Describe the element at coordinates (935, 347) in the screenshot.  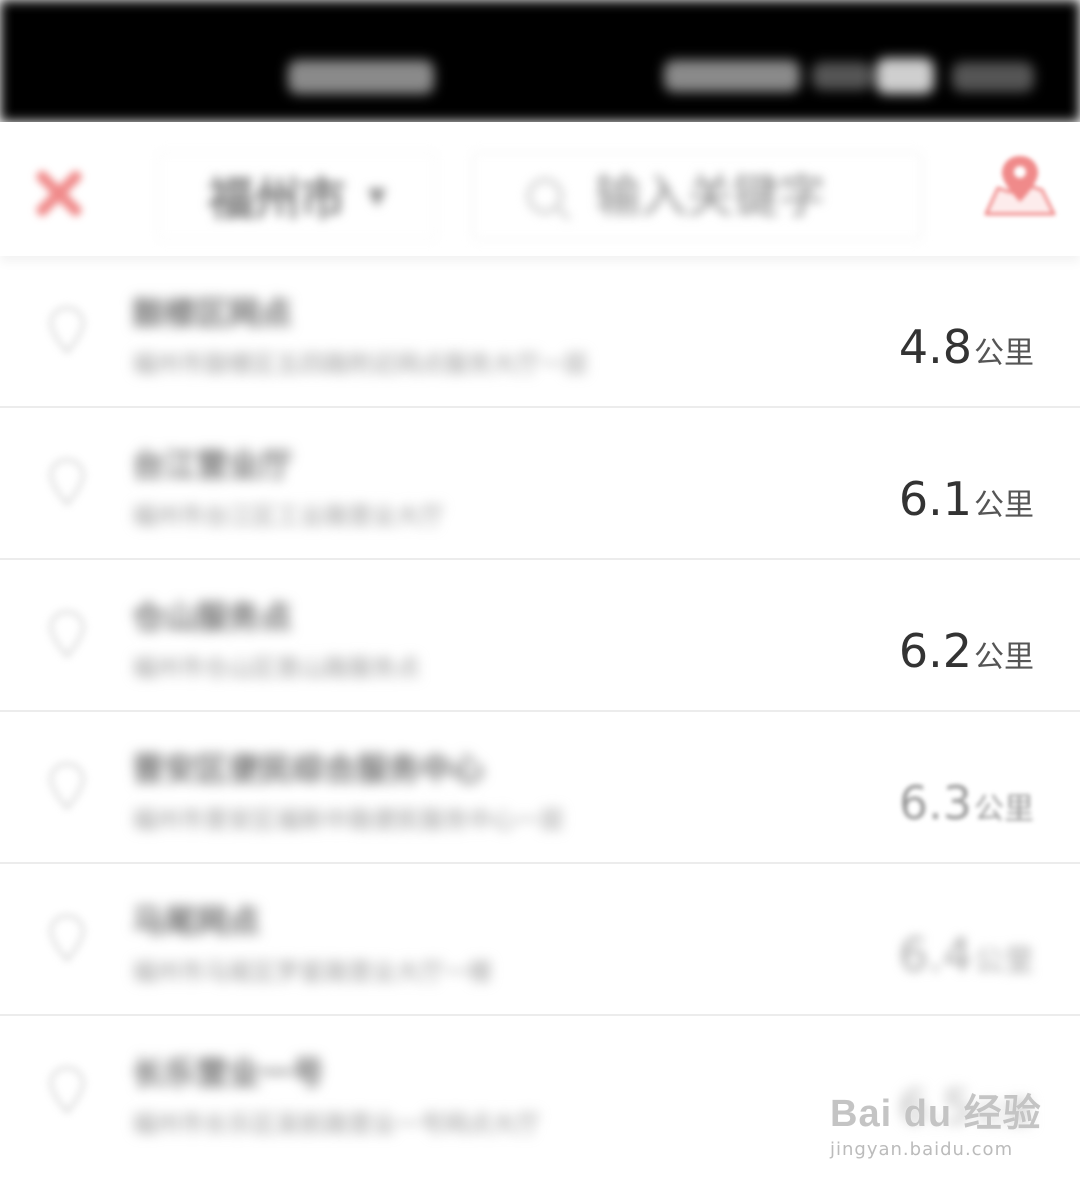
I see `distance-value: 4.8` at that location.